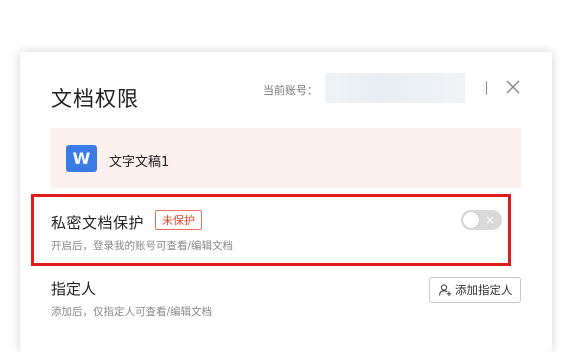 This screenshot has width=569, height=352. I want to click on private-protection-title: 私密文档保护, so click(98, 223).